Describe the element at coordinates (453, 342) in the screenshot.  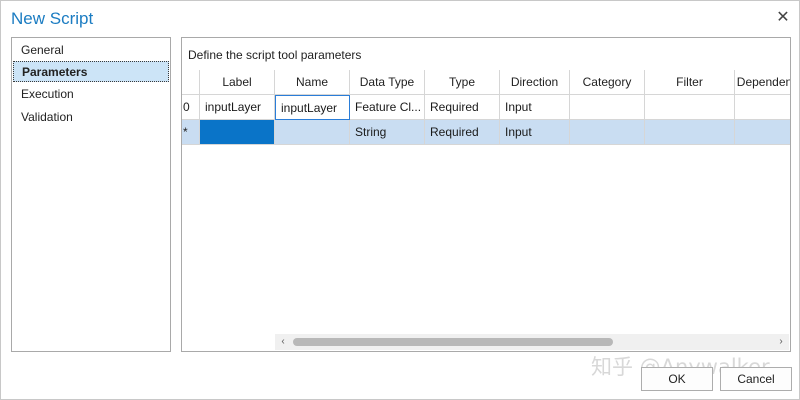
I see `scroll-thumb` at that location.